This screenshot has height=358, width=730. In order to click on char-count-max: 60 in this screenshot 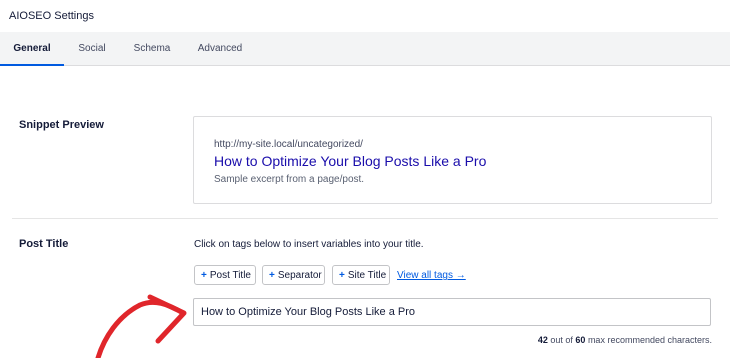, I will do `click(580, 340)`.